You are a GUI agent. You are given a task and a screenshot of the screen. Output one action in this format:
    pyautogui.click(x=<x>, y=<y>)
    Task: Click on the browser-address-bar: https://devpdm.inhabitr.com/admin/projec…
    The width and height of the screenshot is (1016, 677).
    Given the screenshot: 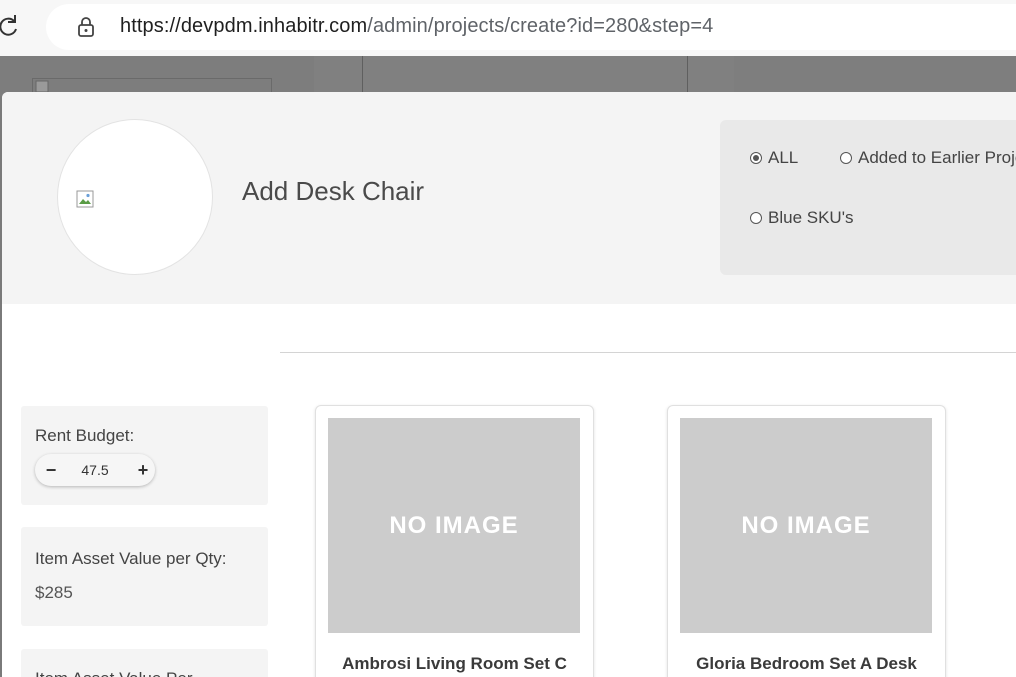 What is the action you would take?
    pyautogui.click(x=508, y=28)
    